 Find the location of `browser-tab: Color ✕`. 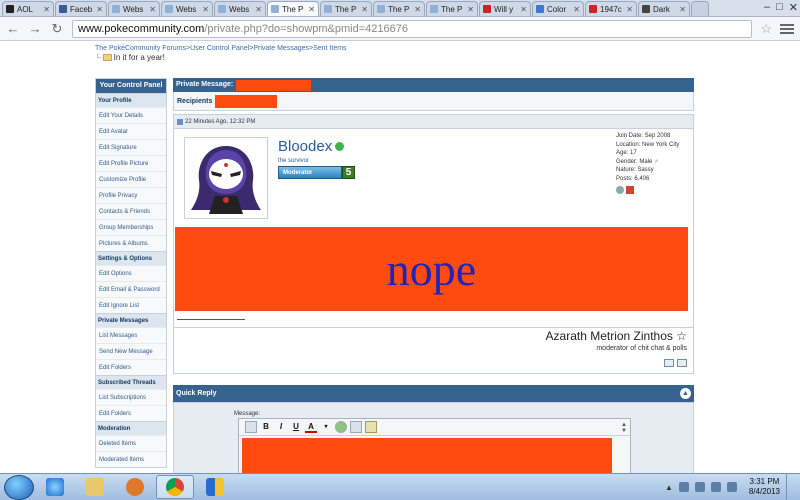

browser-tab: Color ✕ is located at coordinates (558, 8).